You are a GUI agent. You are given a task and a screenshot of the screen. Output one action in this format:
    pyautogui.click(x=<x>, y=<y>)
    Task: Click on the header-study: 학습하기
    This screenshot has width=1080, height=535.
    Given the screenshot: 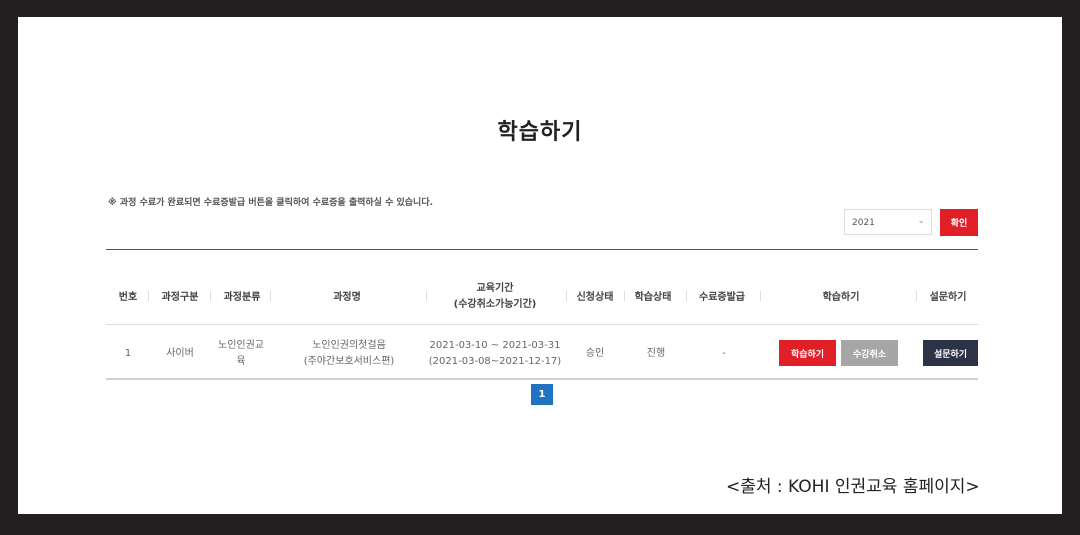 What is the action you would take?
    pyautogui.click(x=841, y=297)
    